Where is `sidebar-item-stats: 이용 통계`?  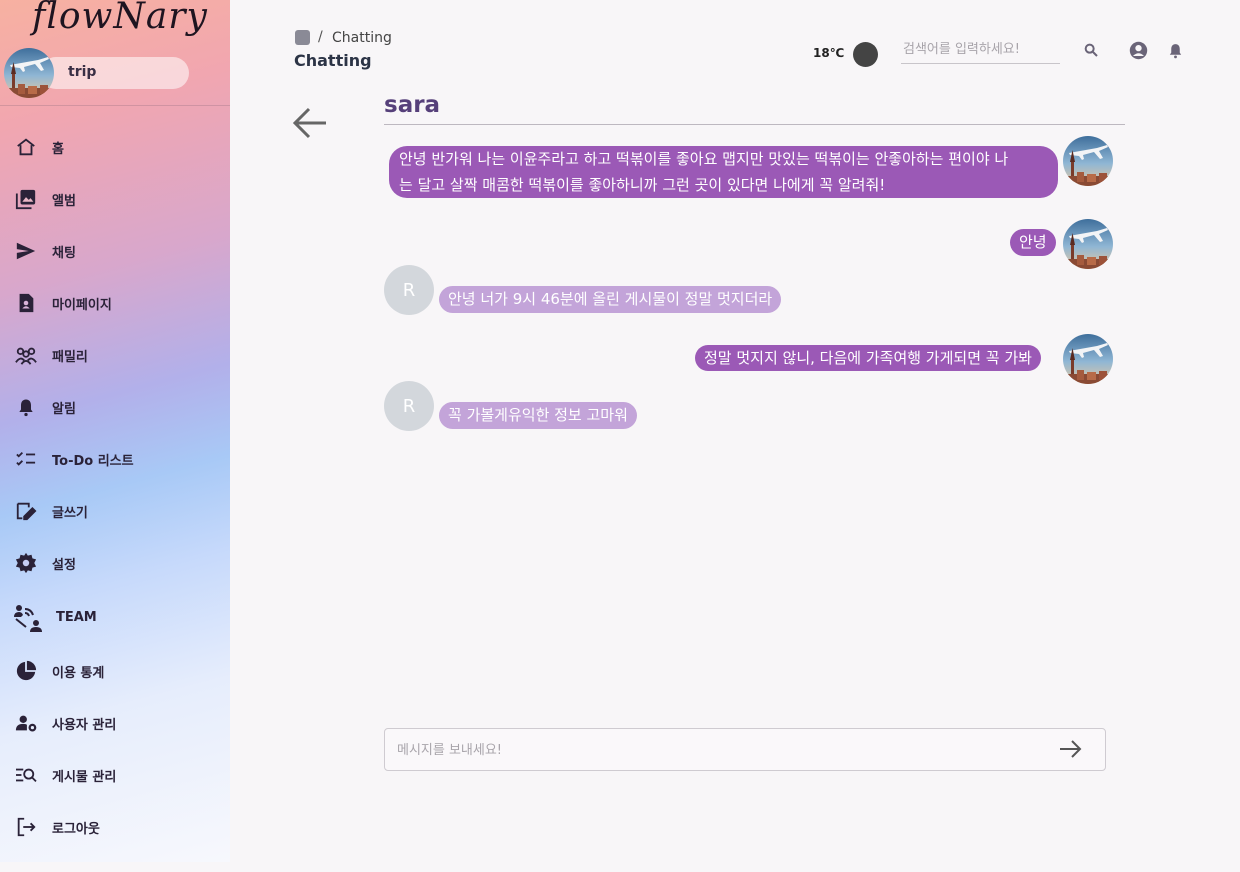 sidebar-item-stats: 이용 통계 is located at coordinates (115, 671).